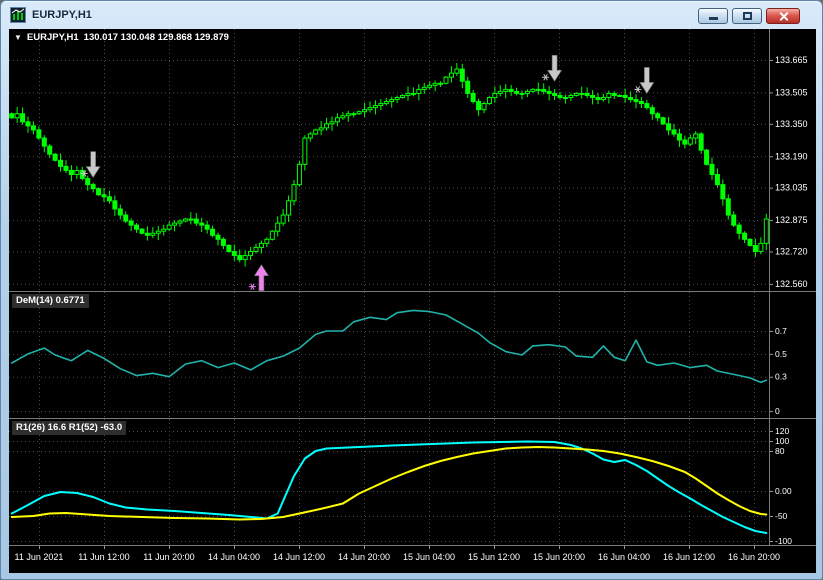 Image resolution: width=823 pixels, height=580 pixels. I want to click on maximize-button, so click(747, 16).